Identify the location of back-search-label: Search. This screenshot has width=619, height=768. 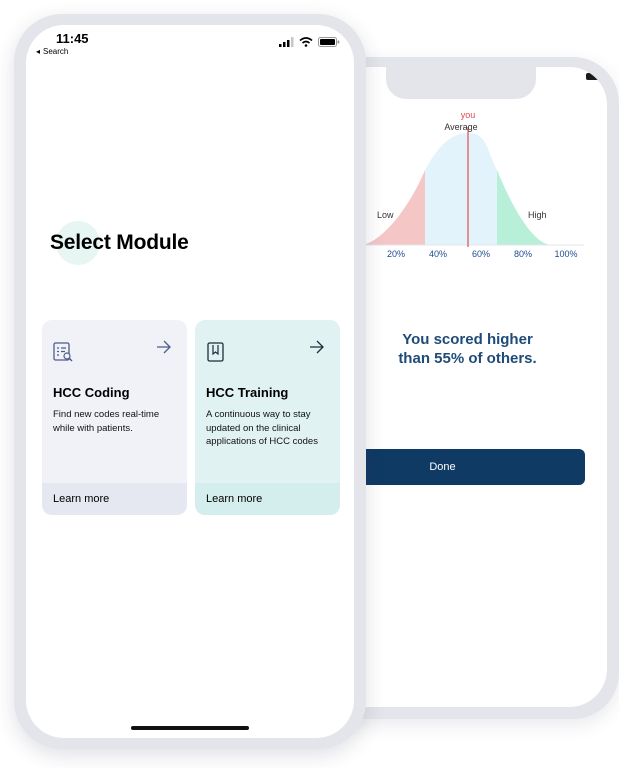
(56, 51).